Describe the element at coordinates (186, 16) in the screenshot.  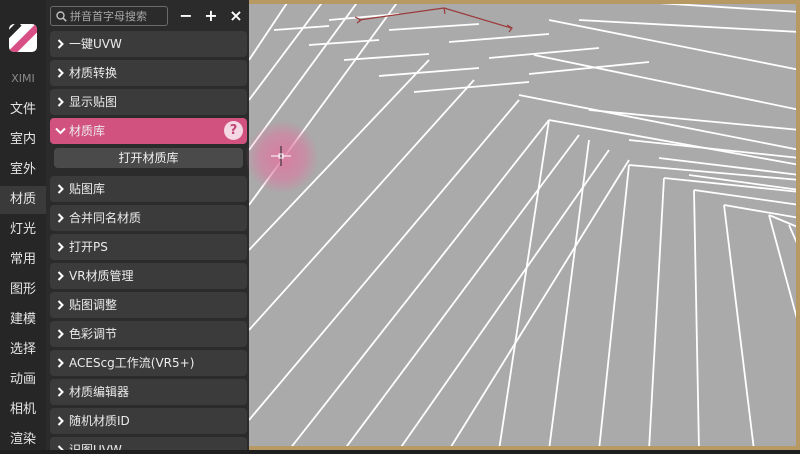
I see `minimize-button: −` at that location.